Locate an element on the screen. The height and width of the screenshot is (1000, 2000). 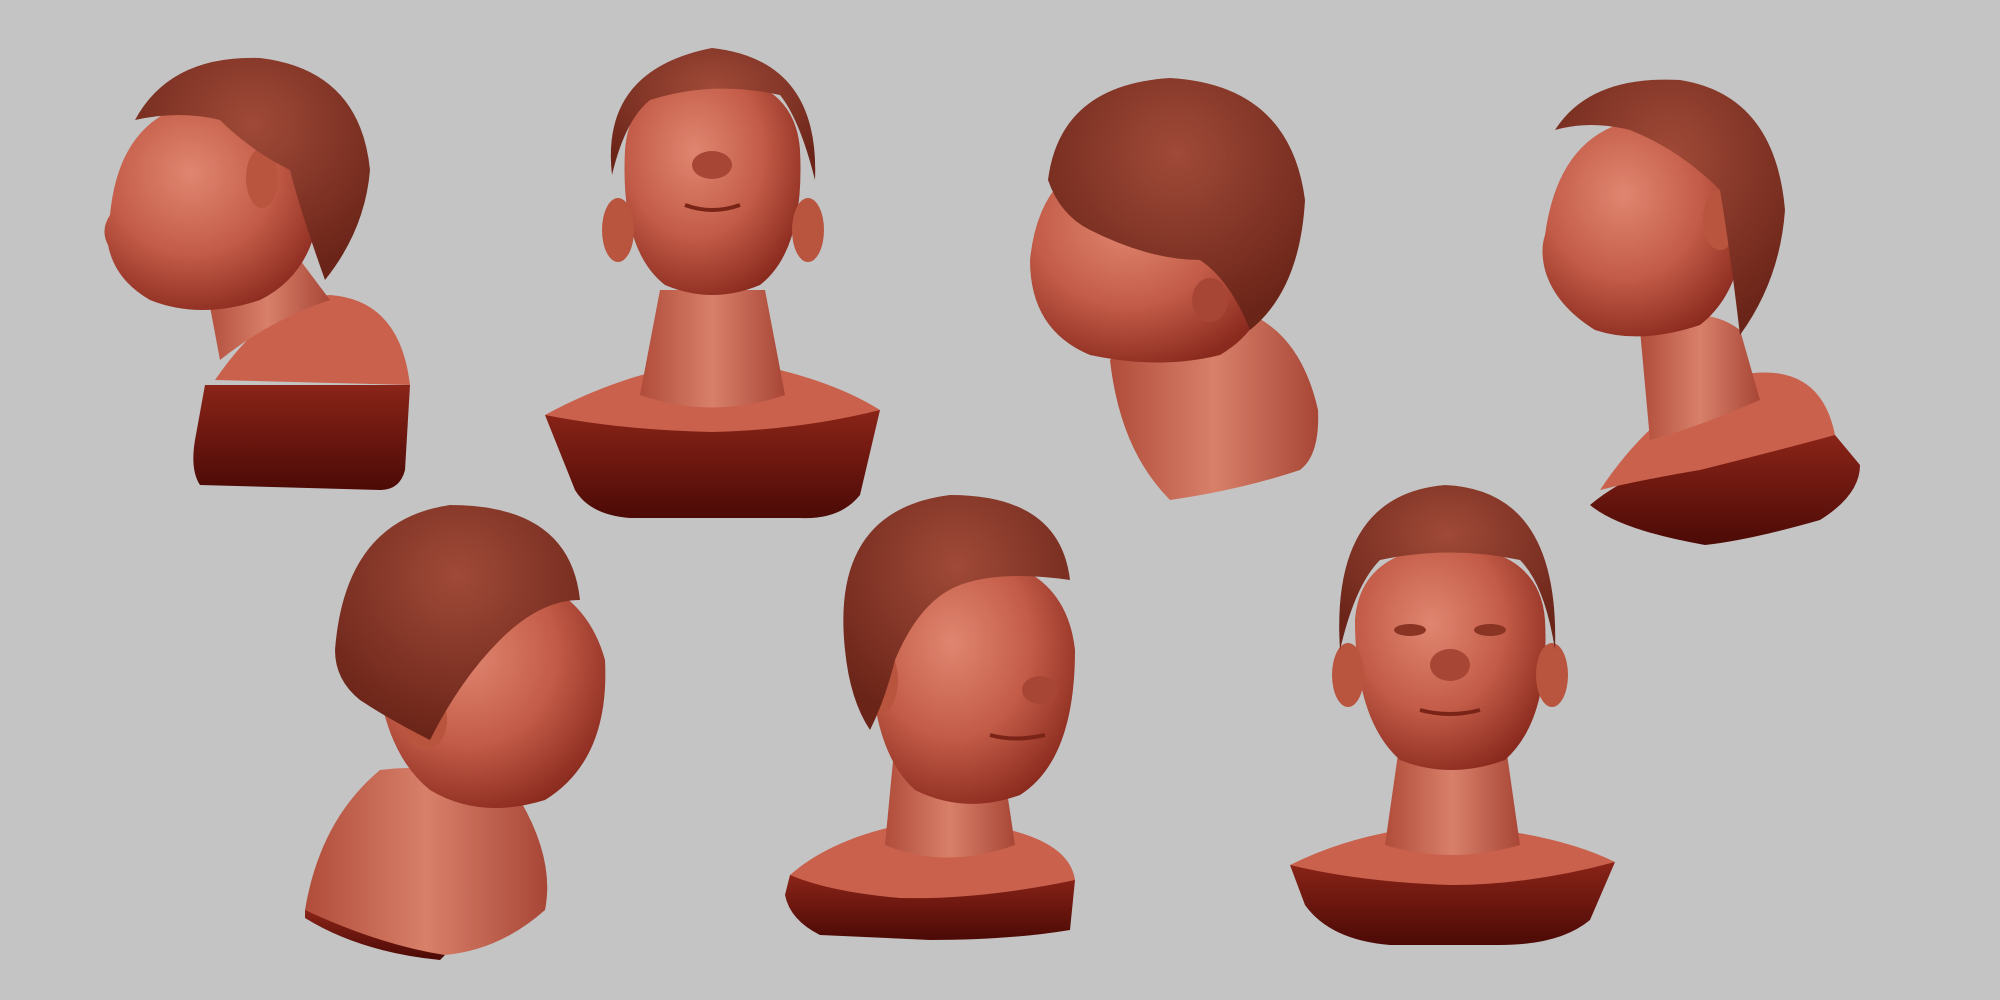
bust-three-quarter-right-down is located at coordinates (455, 732).